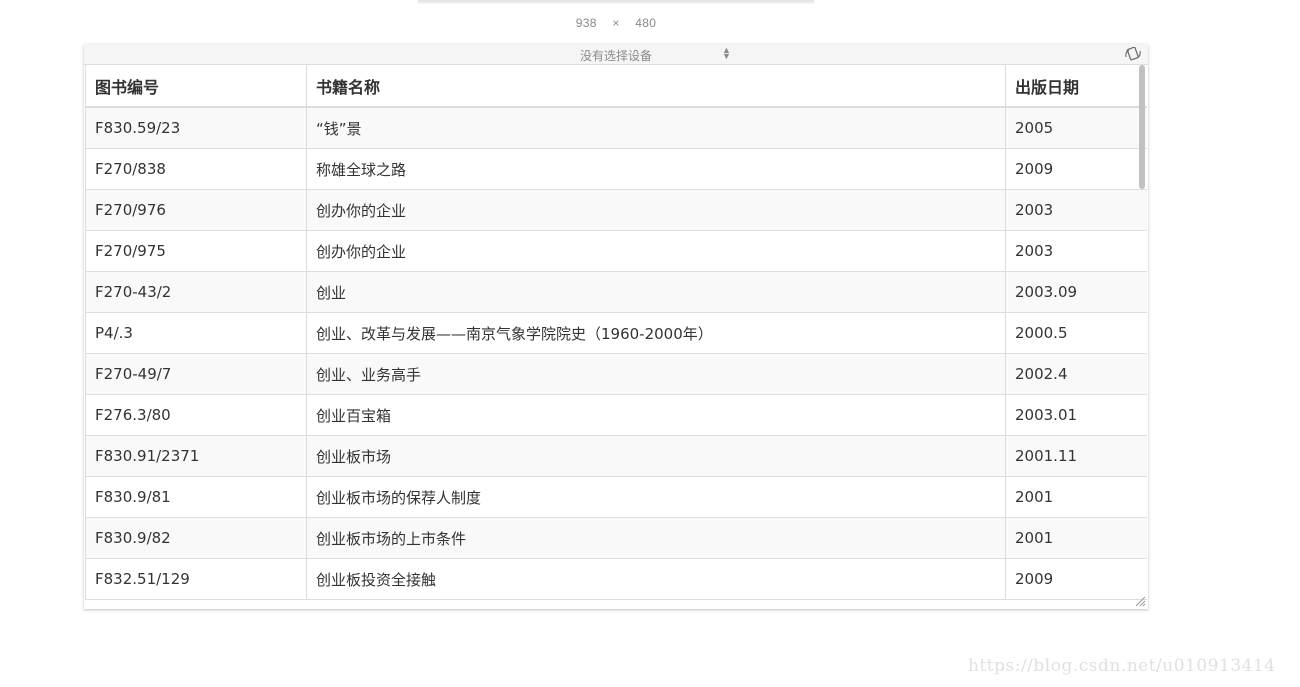 The height and width of the screenshot is (687, 1300). What do you see at coordinates (196, 251) in the screenshot?
I see `cell-book-id: F270/975` at bounding box center [196, 251].